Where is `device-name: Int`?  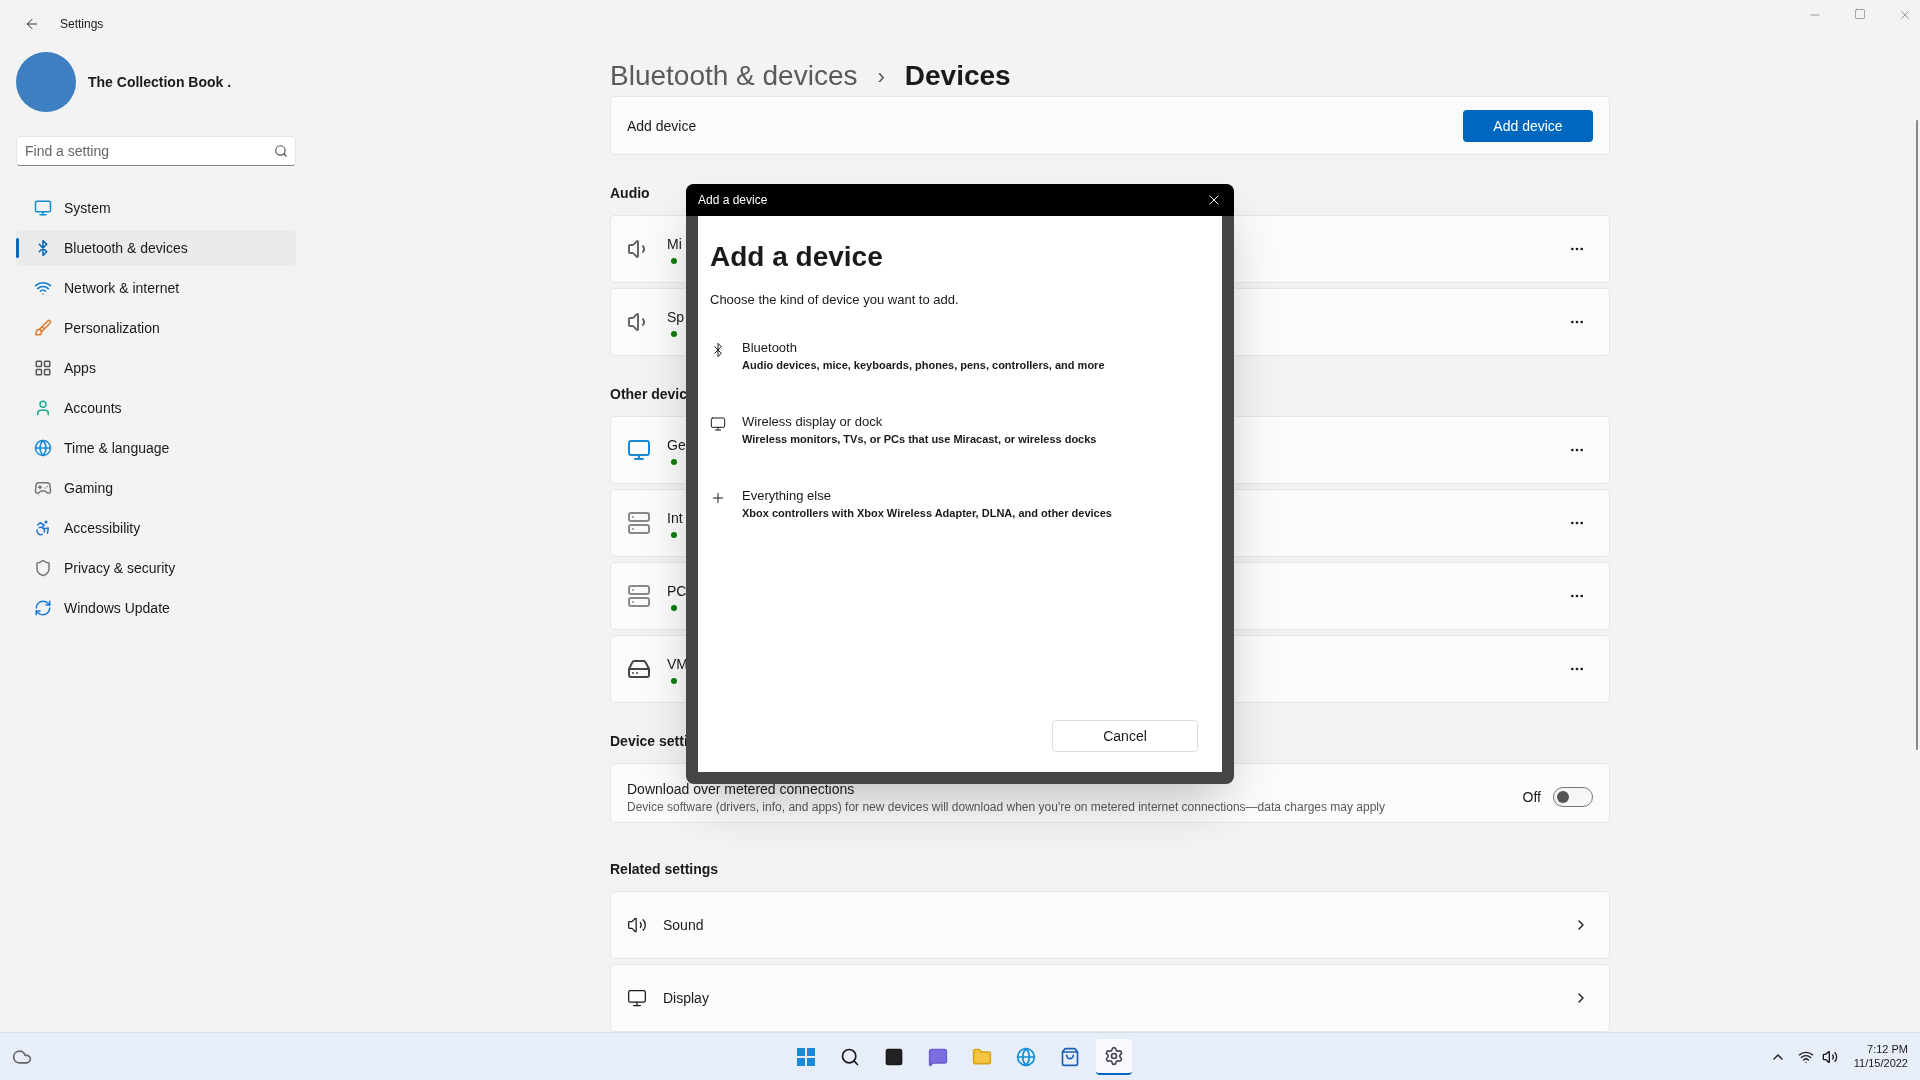 device-name: Int is located at coordinates (675, 518).